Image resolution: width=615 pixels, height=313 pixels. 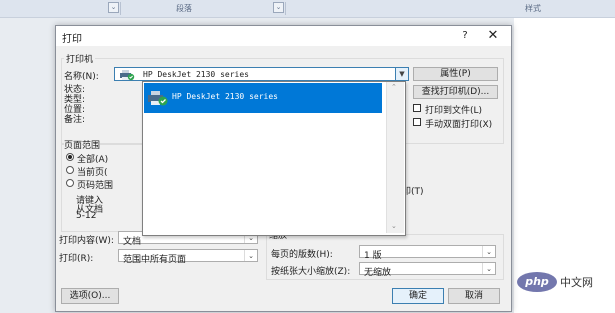 I want to click on paragraph-dialog-launcher-icon: ⌄, so click(x=278, y=7).